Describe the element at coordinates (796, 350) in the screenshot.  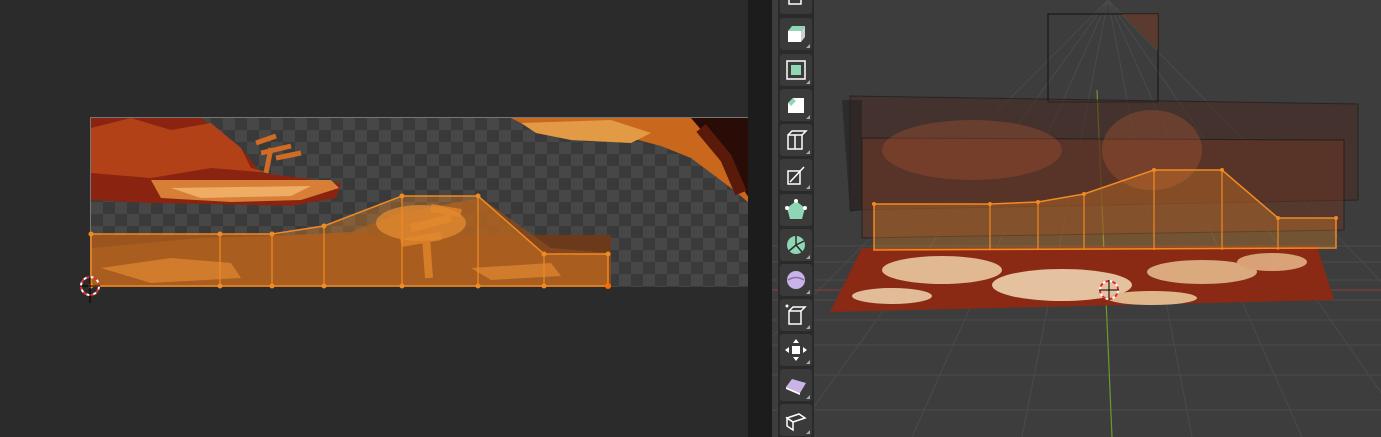
I see `tool-shrink-fatten-icon` at that location.